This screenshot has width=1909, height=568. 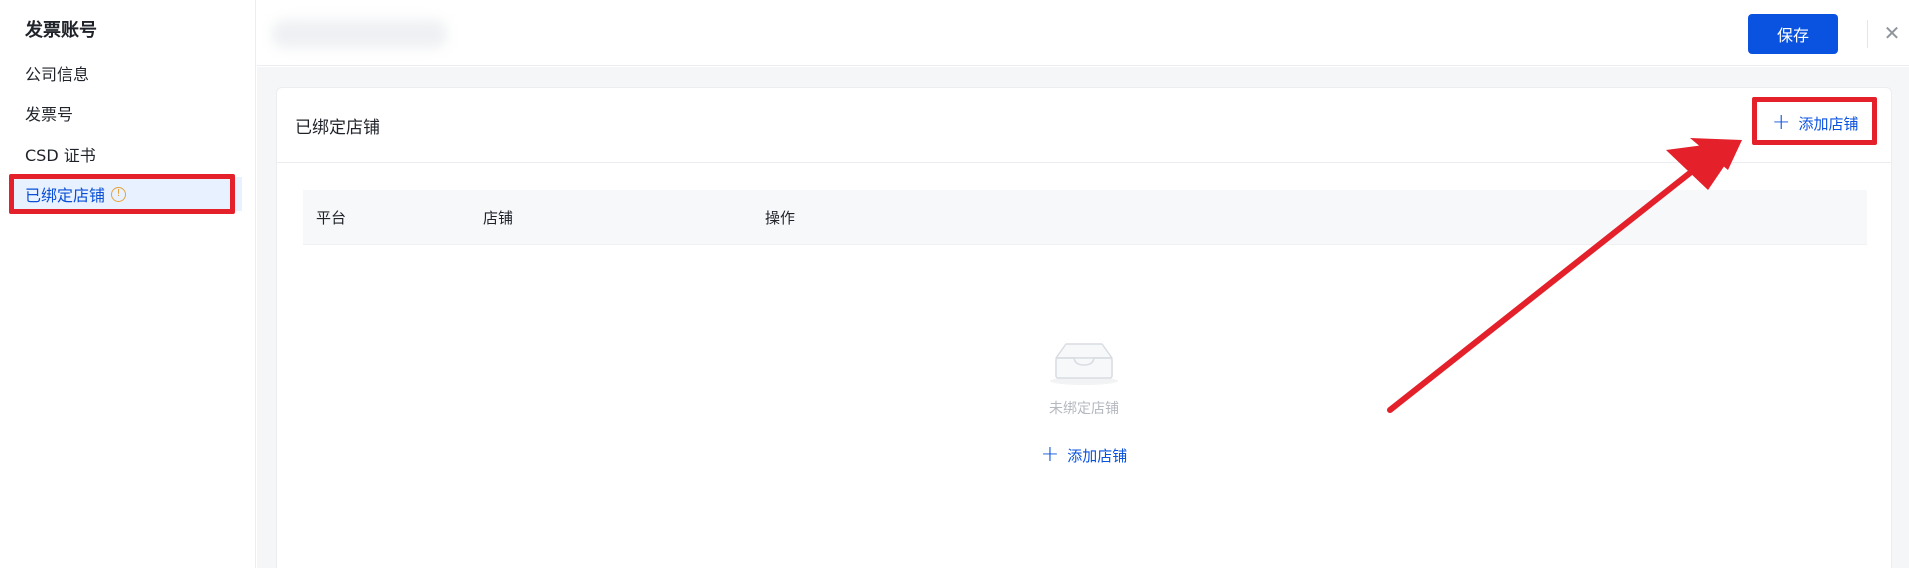 I want to click on add-store-empty-button: + 添加店铺, so click(x=1084, y=455).